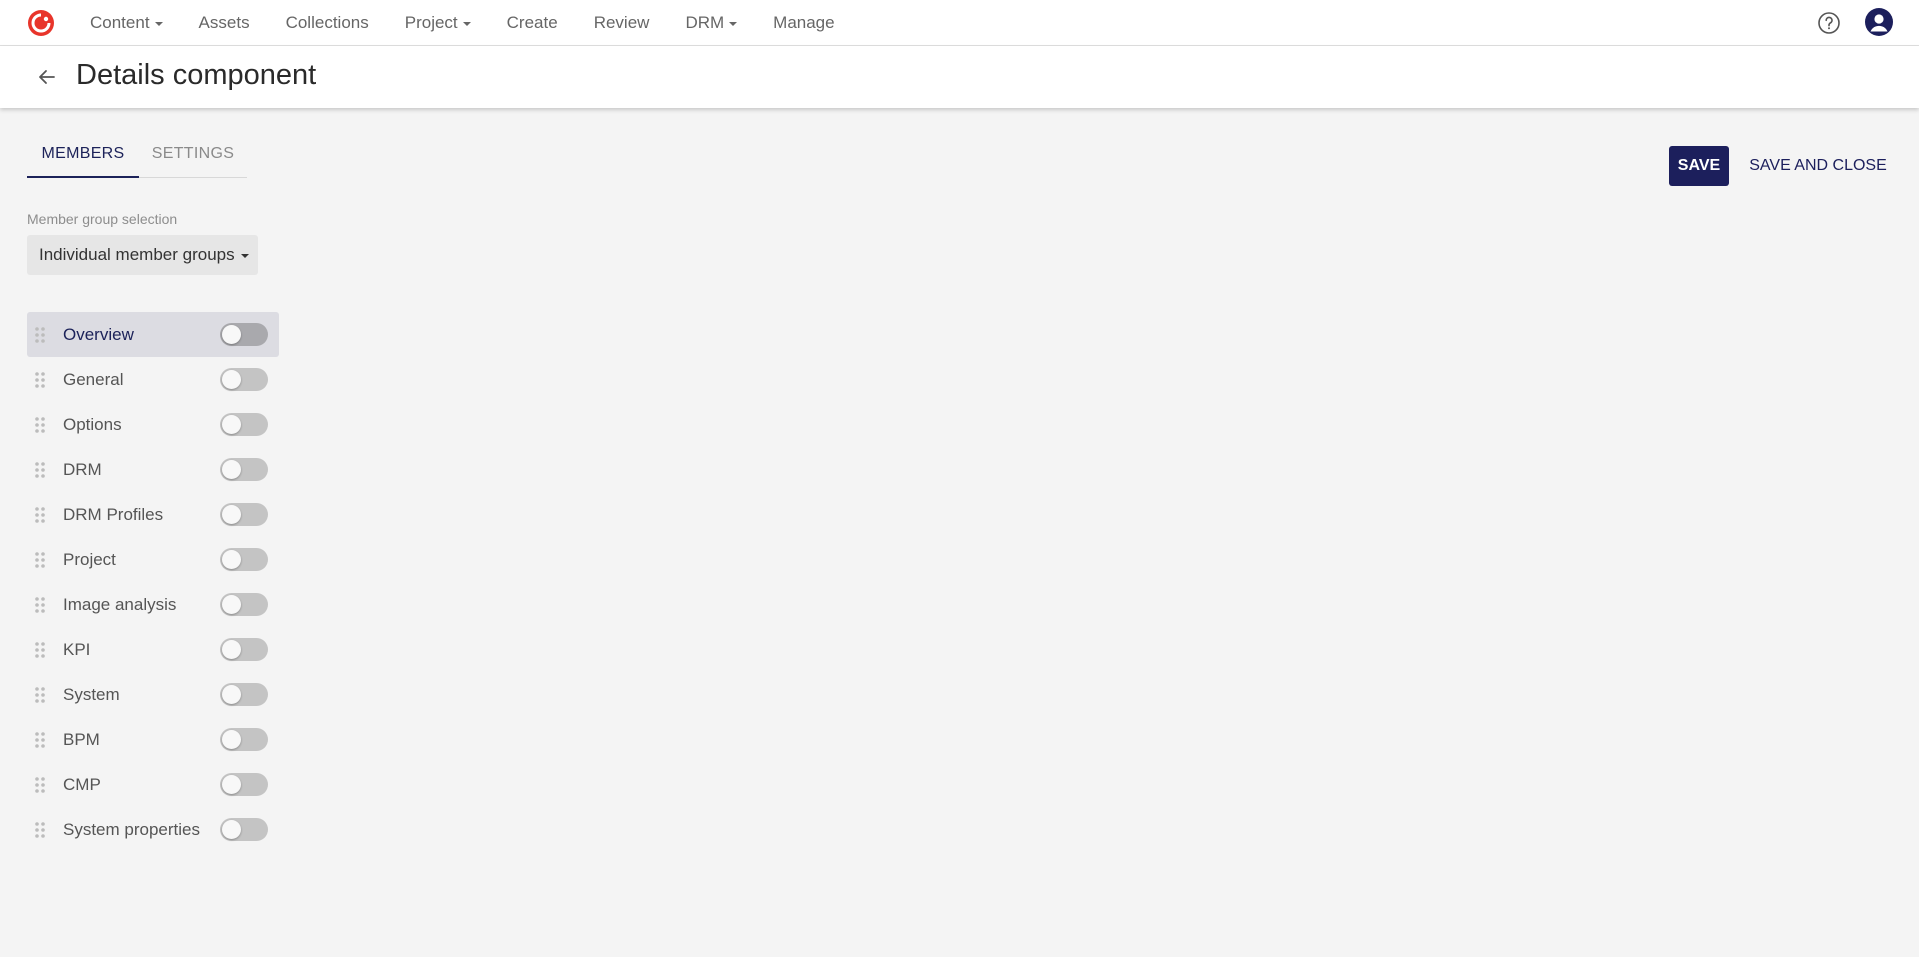  I want to click on member-item: Options, so click(153, 424).